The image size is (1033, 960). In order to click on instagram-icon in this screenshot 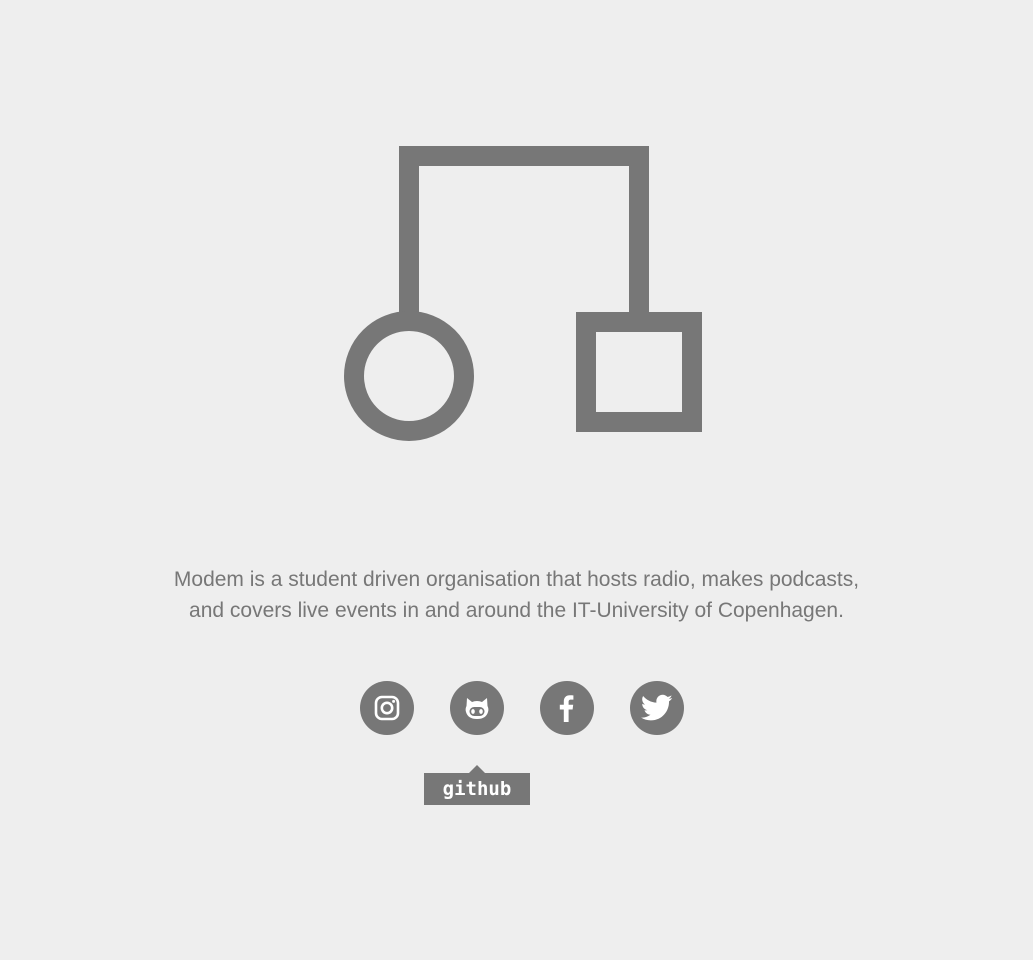, I will do `click(387, 708)`.